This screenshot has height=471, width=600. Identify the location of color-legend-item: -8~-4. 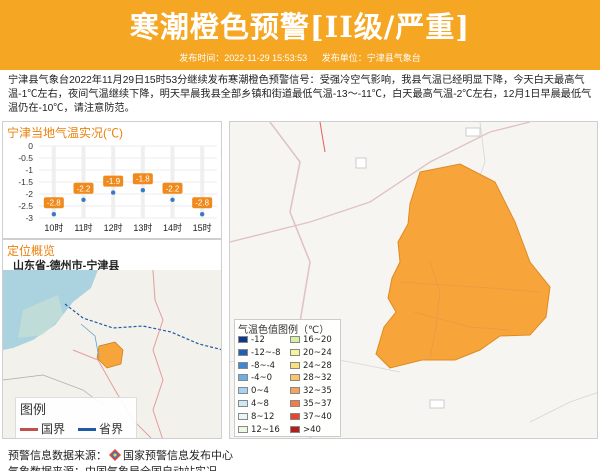
(256, 366).